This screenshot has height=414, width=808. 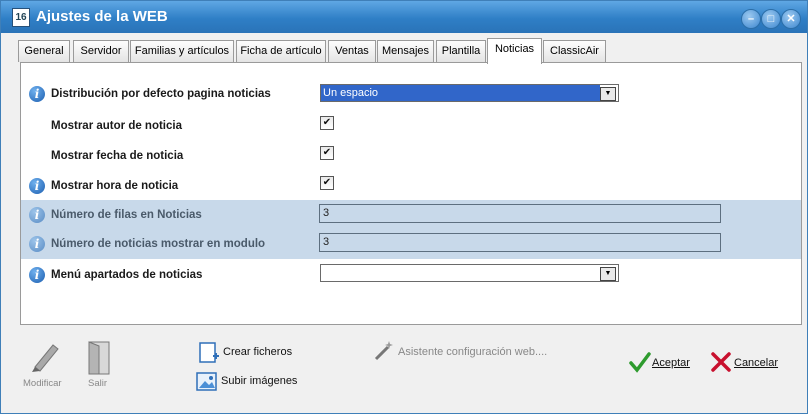 I want to click on cancelar-button: Cancelar, so click(x=750, y=363).